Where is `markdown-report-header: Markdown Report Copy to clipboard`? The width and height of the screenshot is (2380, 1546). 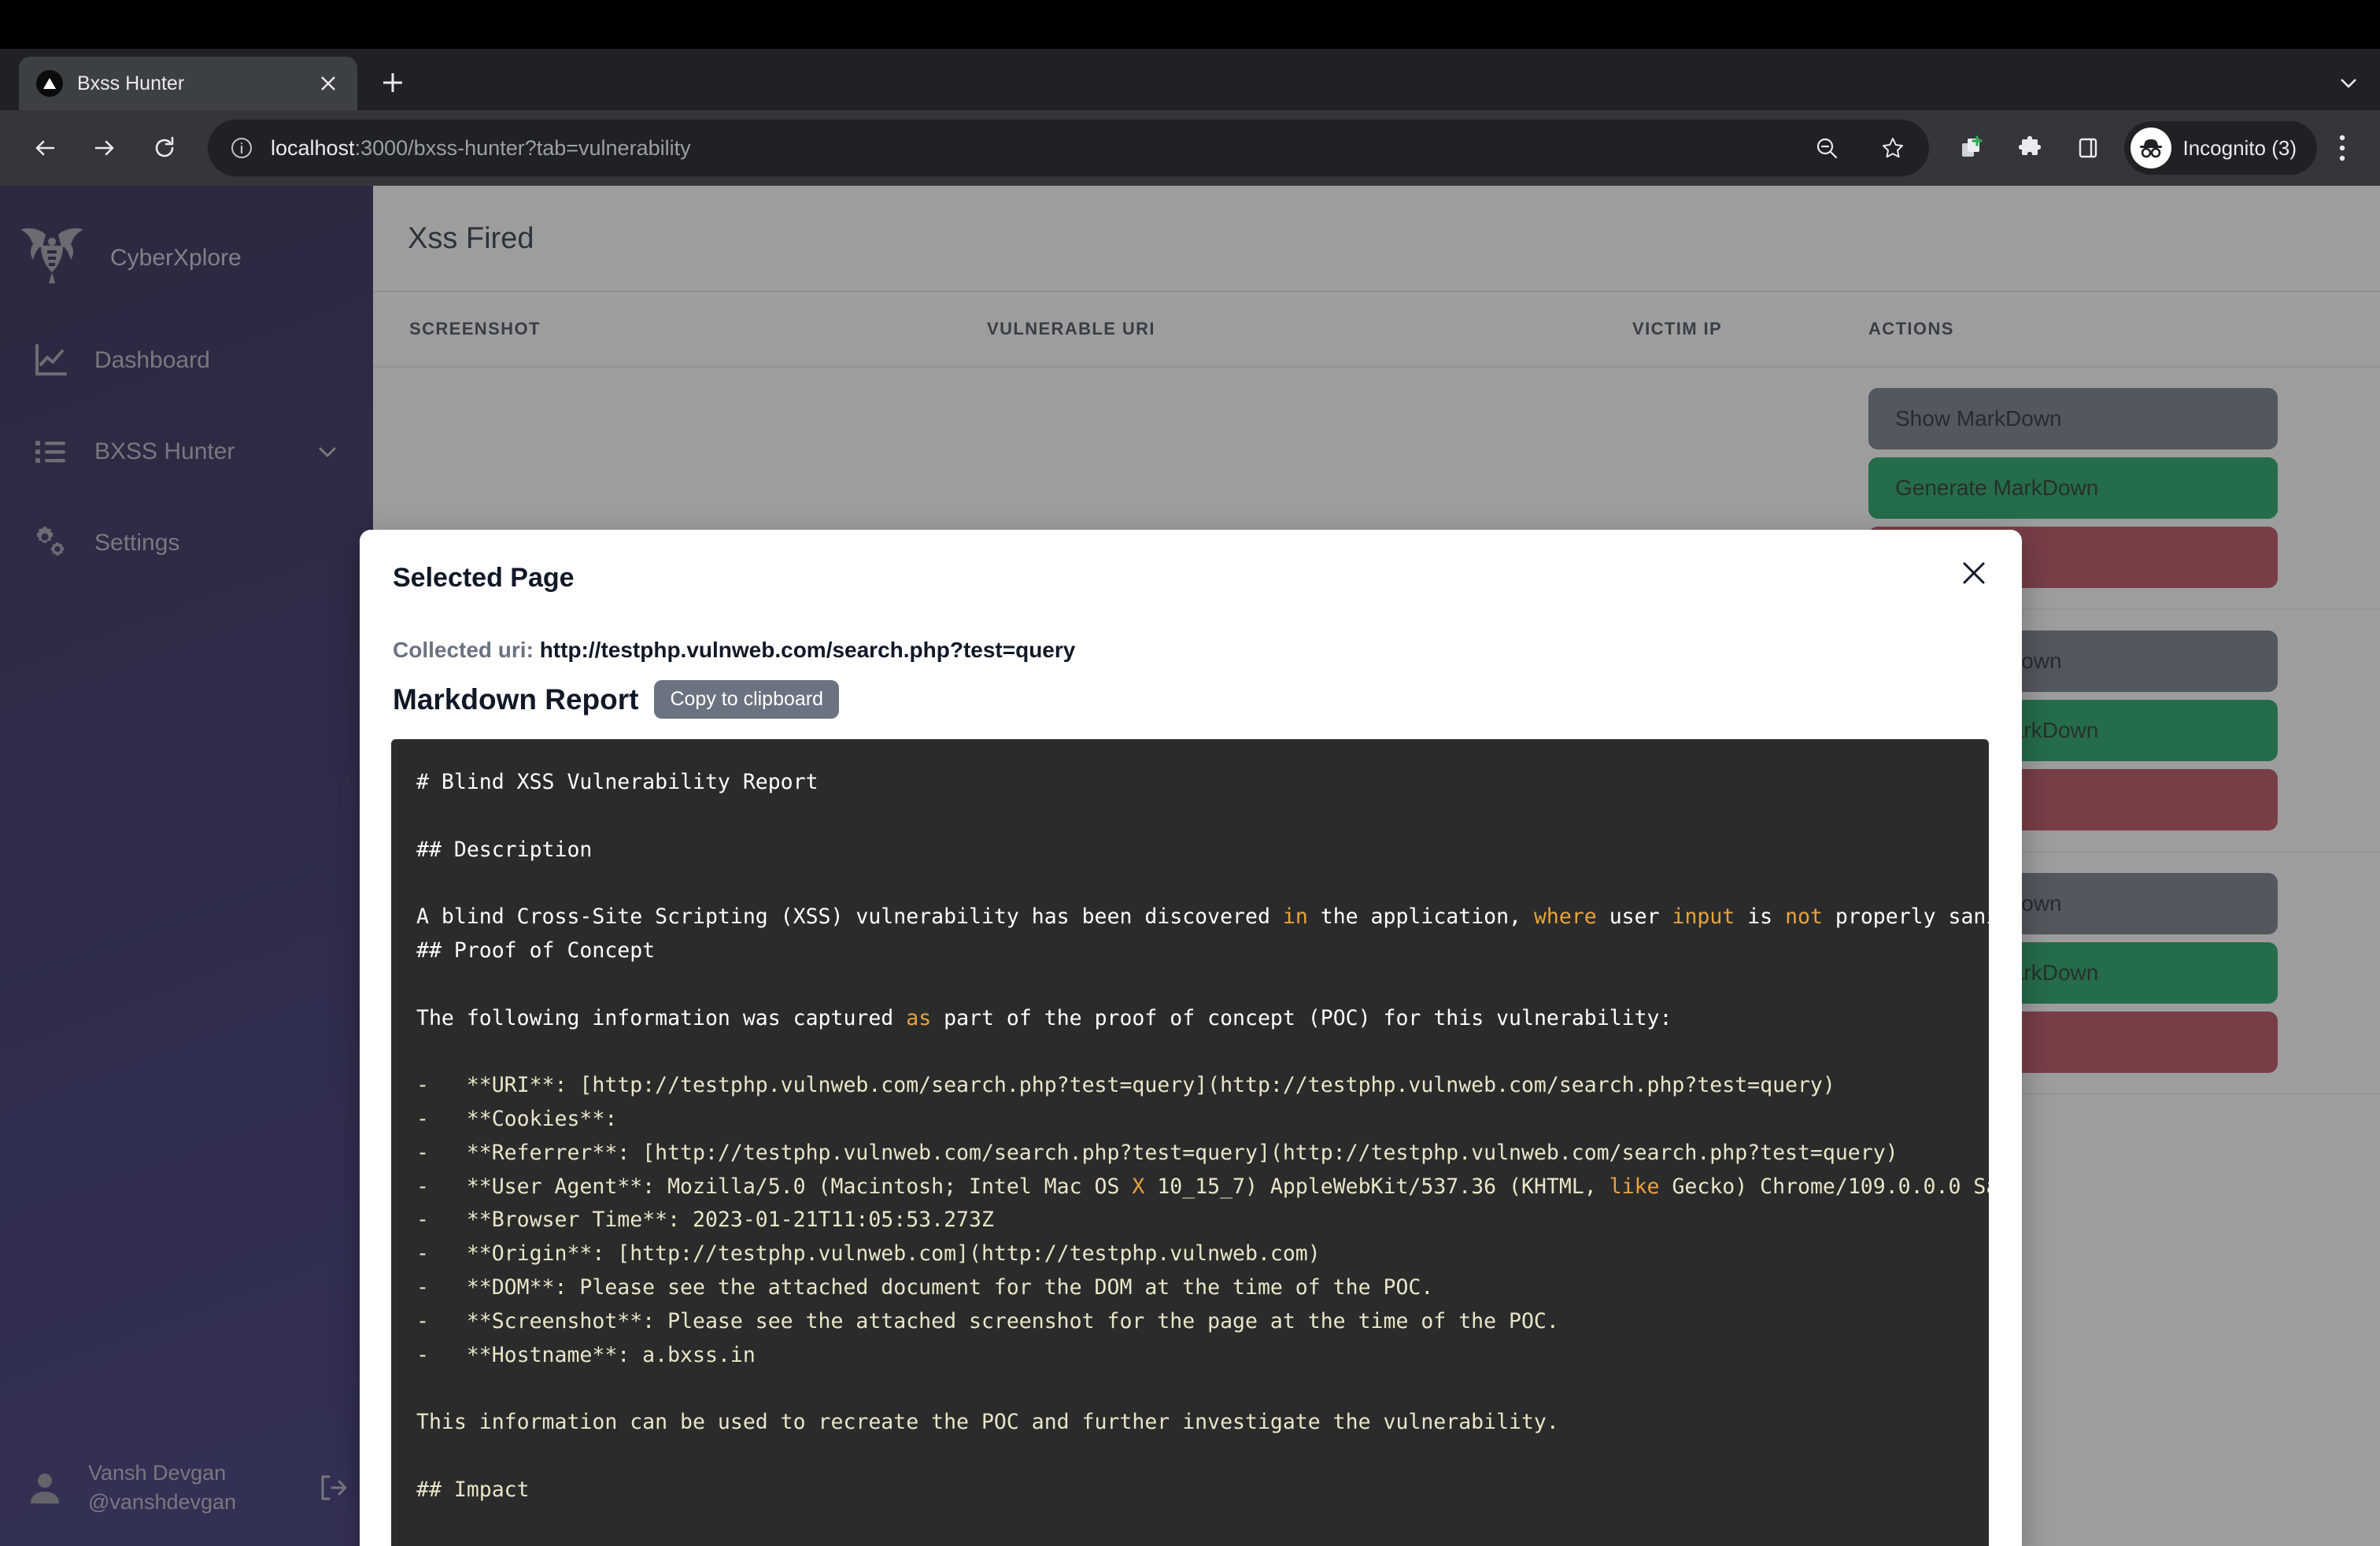 markdown-report-header: Markdown Report Copy to clipboard is located at coordinates (1191, 691).